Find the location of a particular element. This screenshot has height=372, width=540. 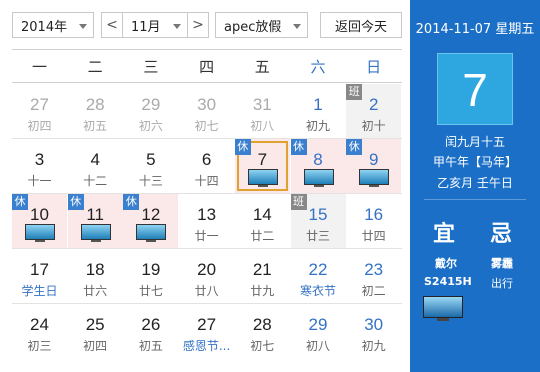

day-cell: 23 初二 is located at coordinates (373, 276).